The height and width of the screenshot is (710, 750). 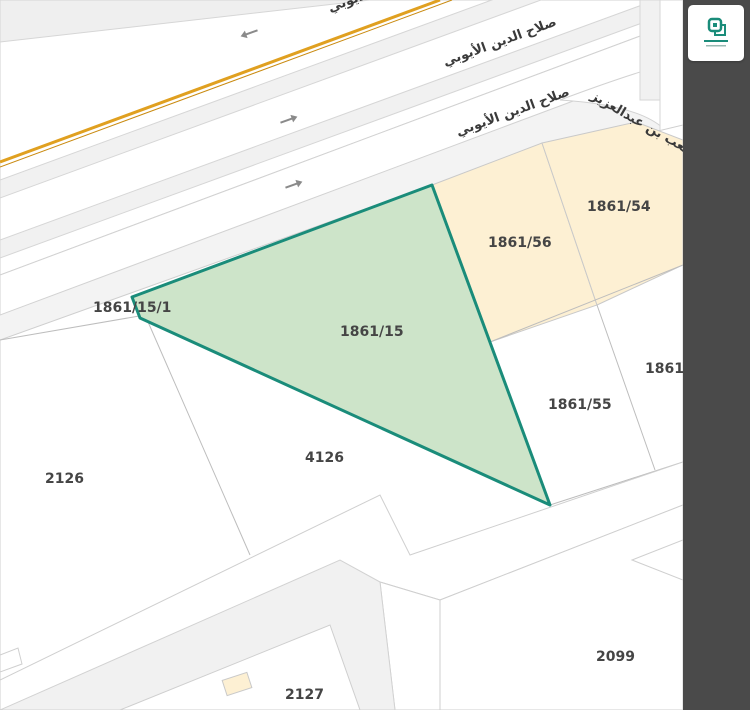 I want to click on parcel-label-selected: 1861/15, so click(x=372, y=332).